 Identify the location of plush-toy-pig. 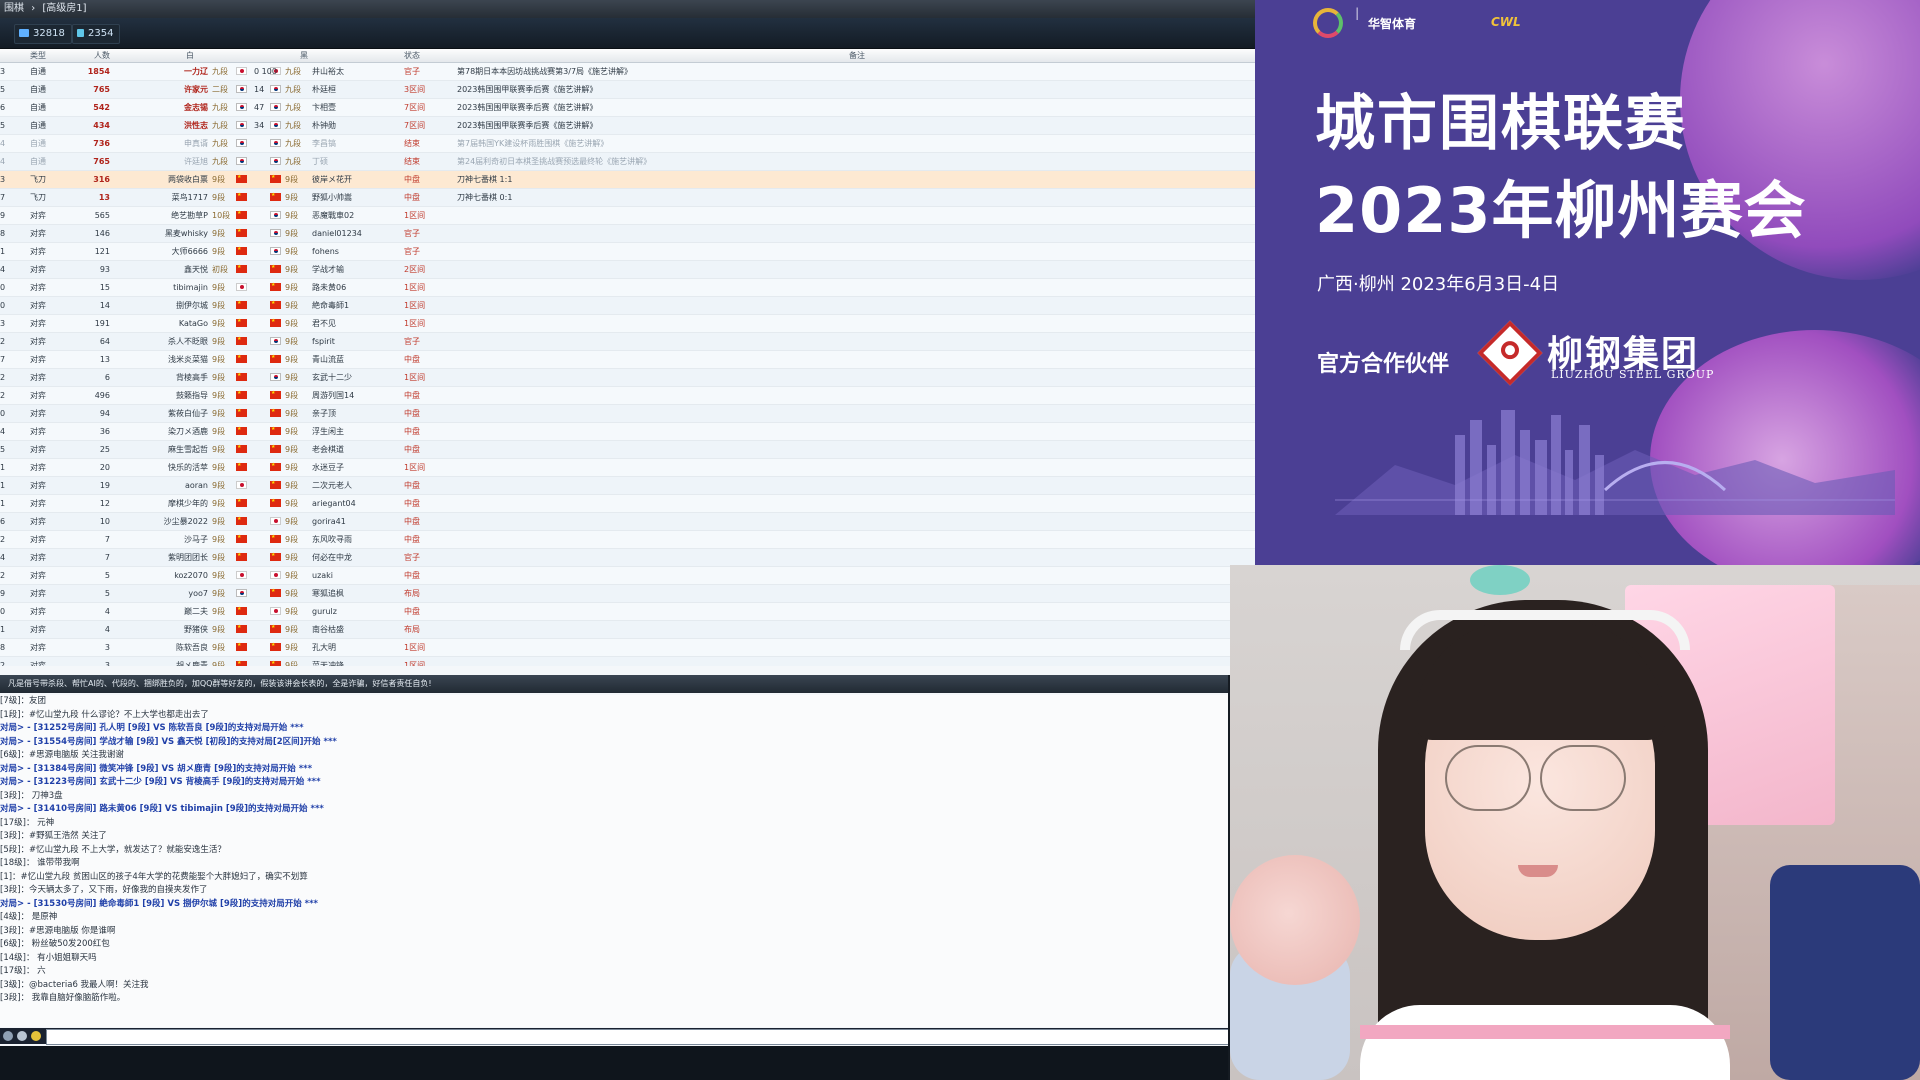
(1295, 920).